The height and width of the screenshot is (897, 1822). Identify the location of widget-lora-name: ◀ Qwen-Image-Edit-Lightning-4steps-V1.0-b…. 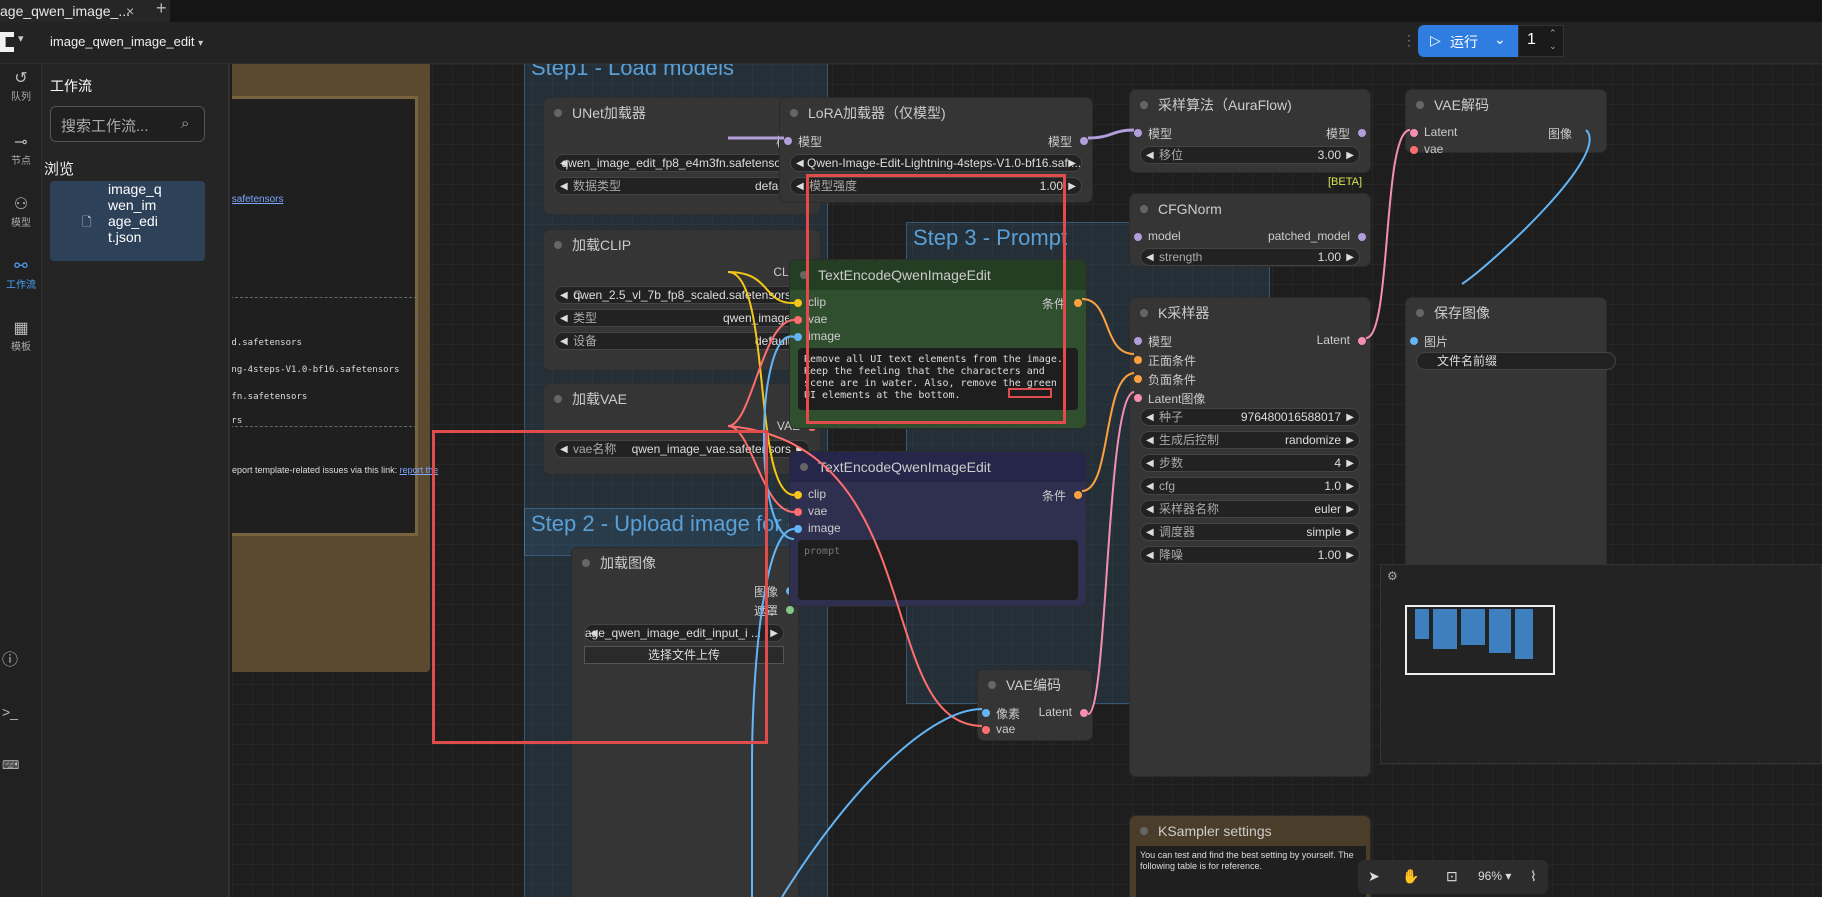
(936, 163).